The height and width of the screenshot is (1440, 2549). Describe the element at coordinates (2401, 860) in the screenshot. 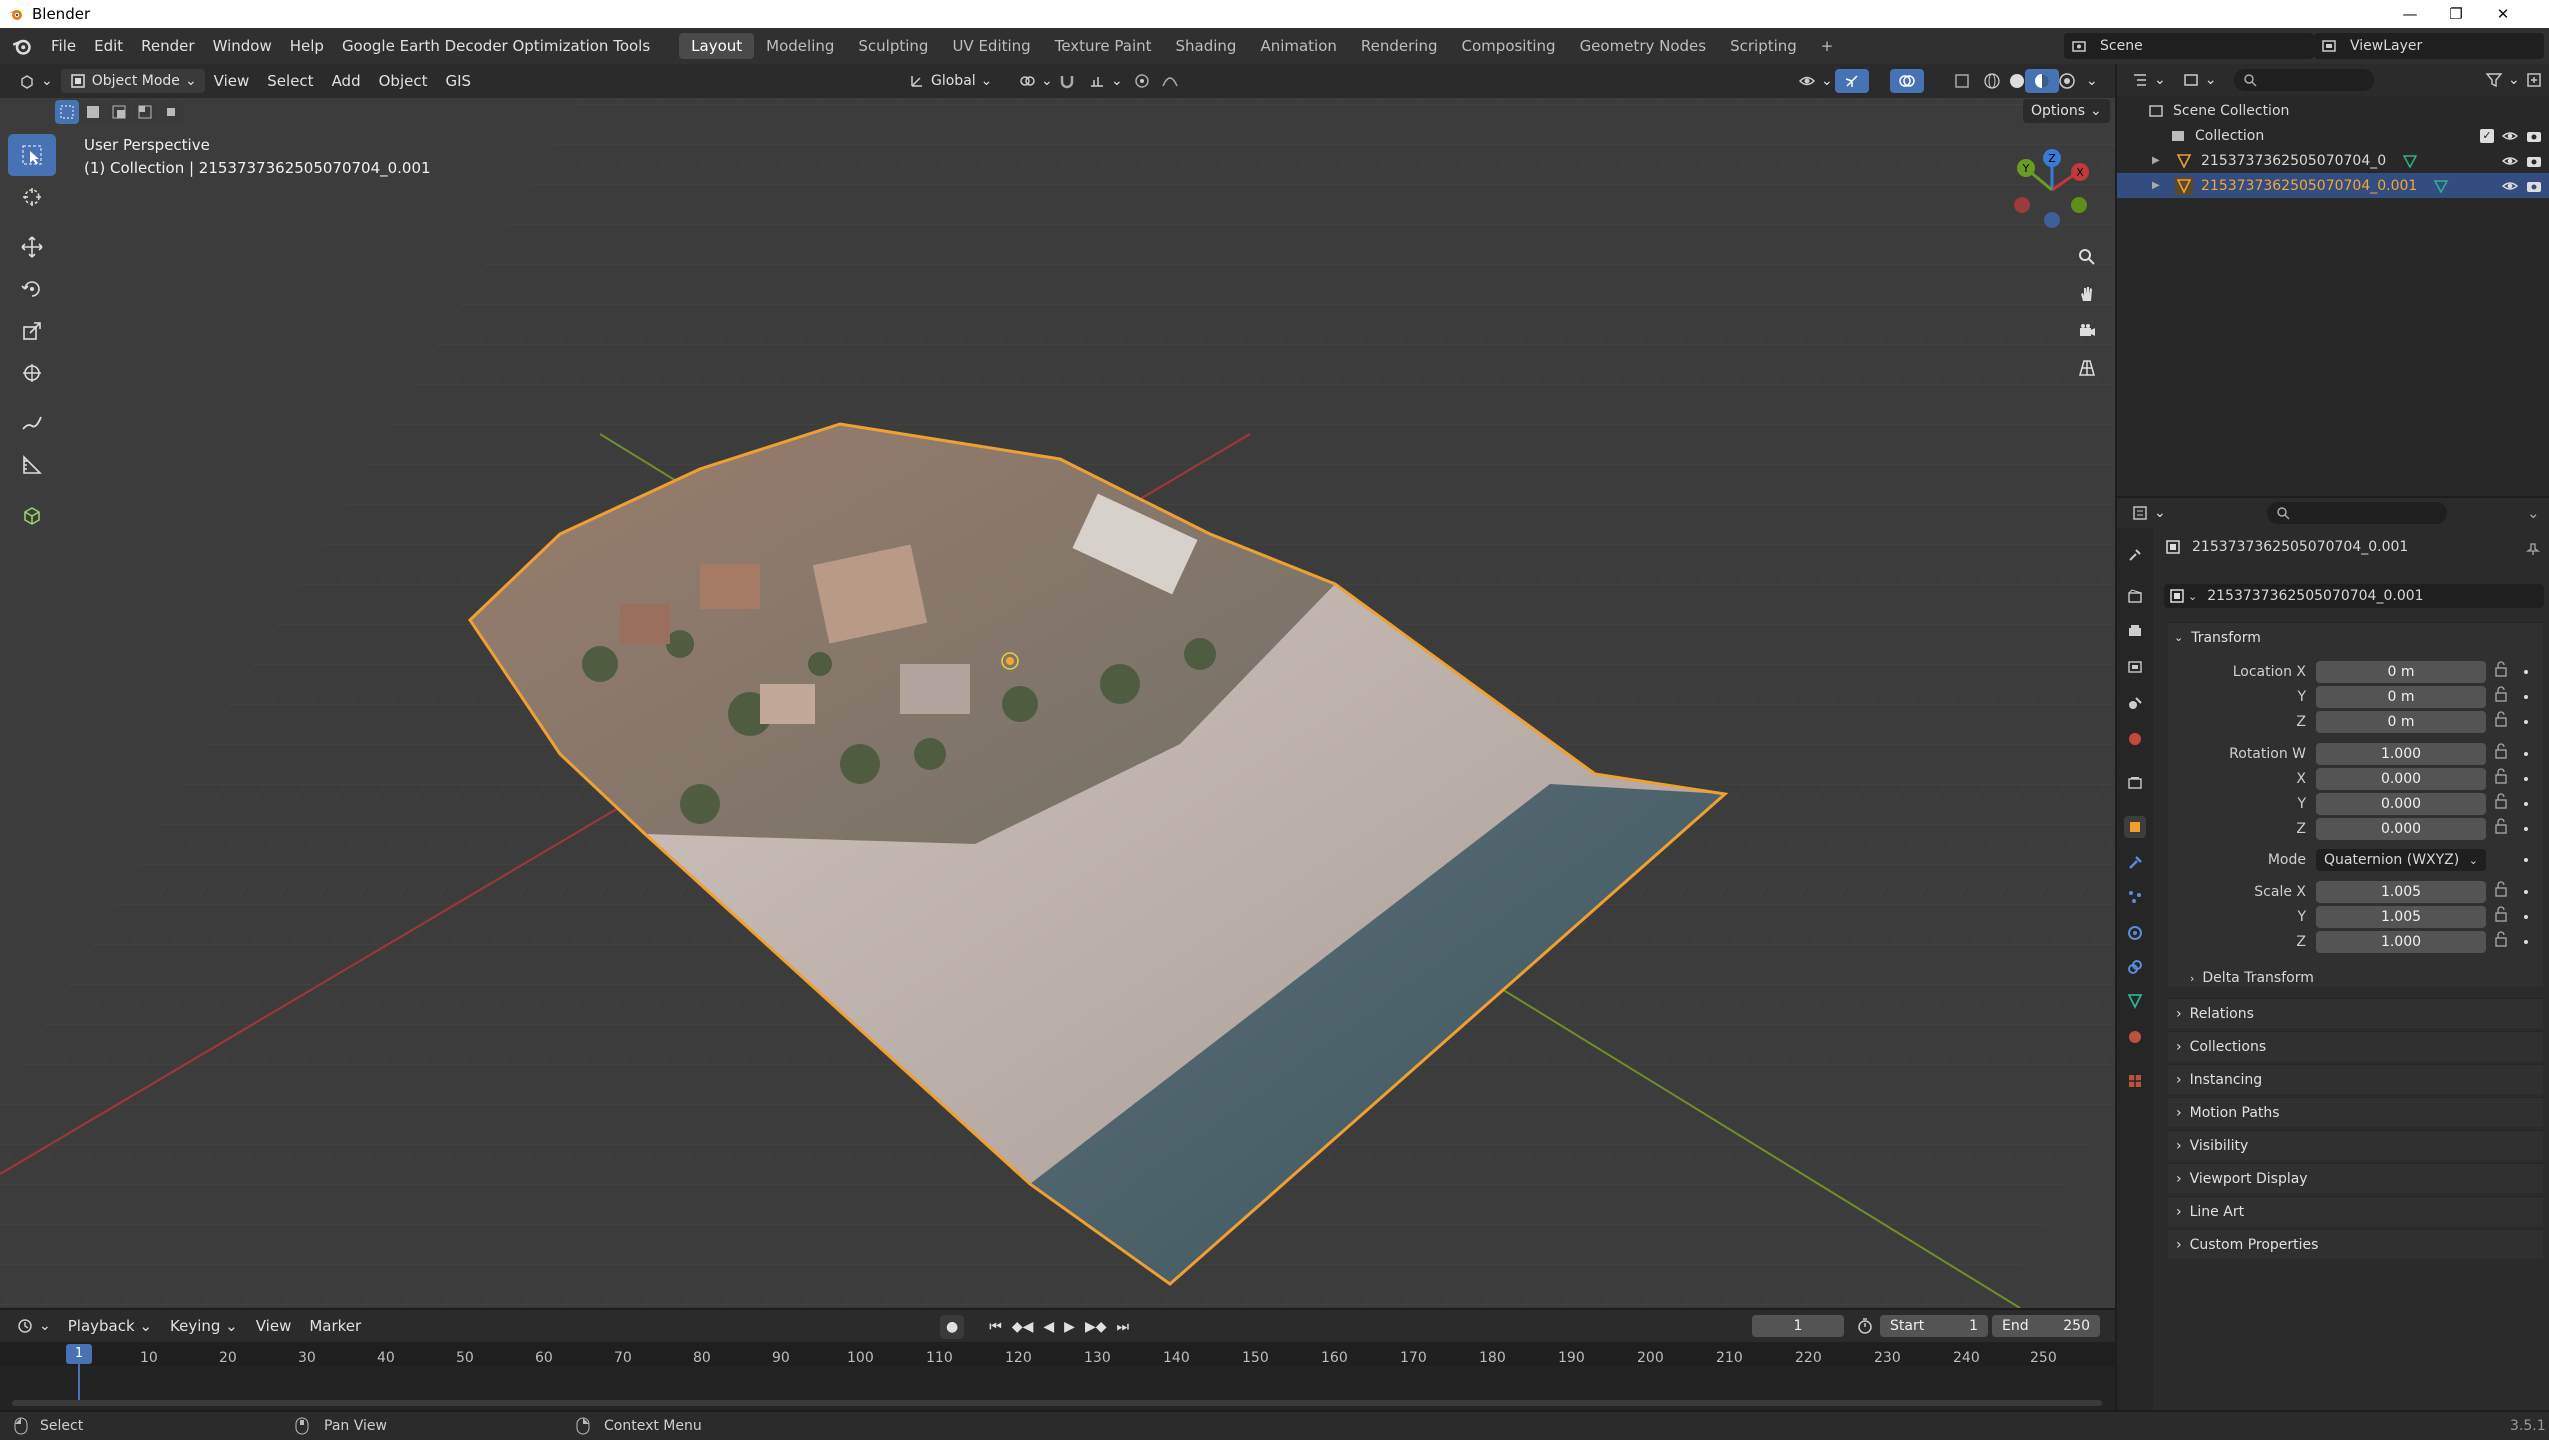

I see `rotation-mode-dropdown: Quaternion (WXYZ) ⌄` at that location.